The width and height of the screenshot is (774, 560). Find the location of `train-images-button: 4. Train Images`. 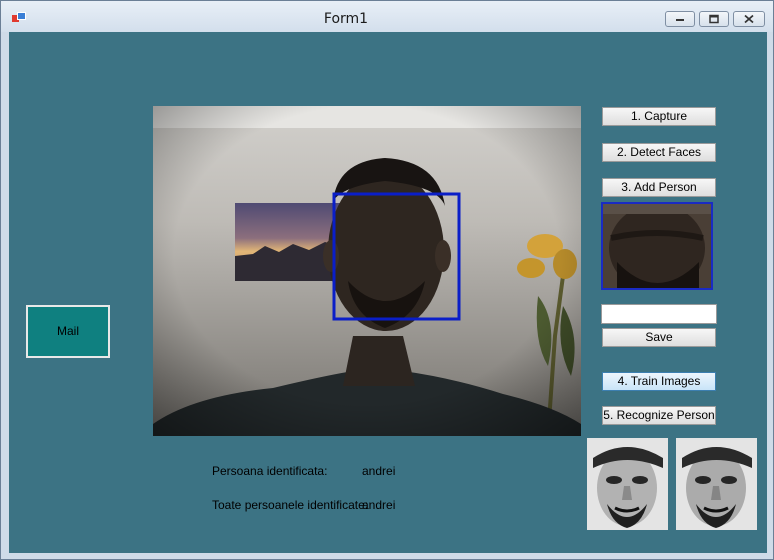

train-images-button: 4. Train Images is located at coordinates (659, 381).